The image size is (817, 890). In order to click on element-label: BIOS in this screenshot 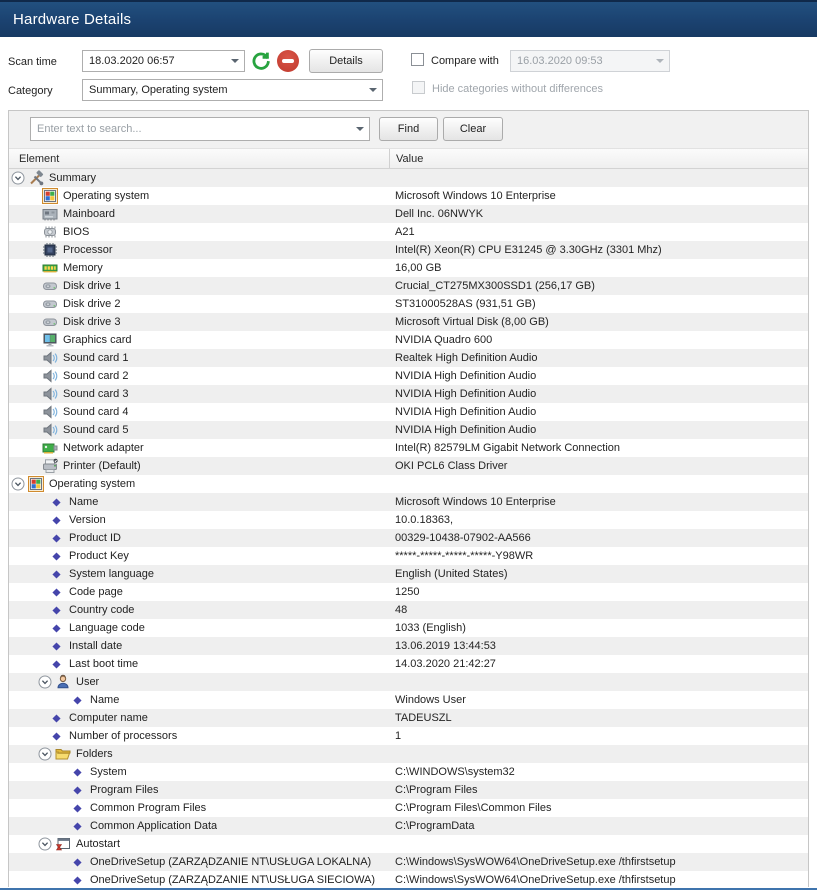, I will do `click(76, 232)`.